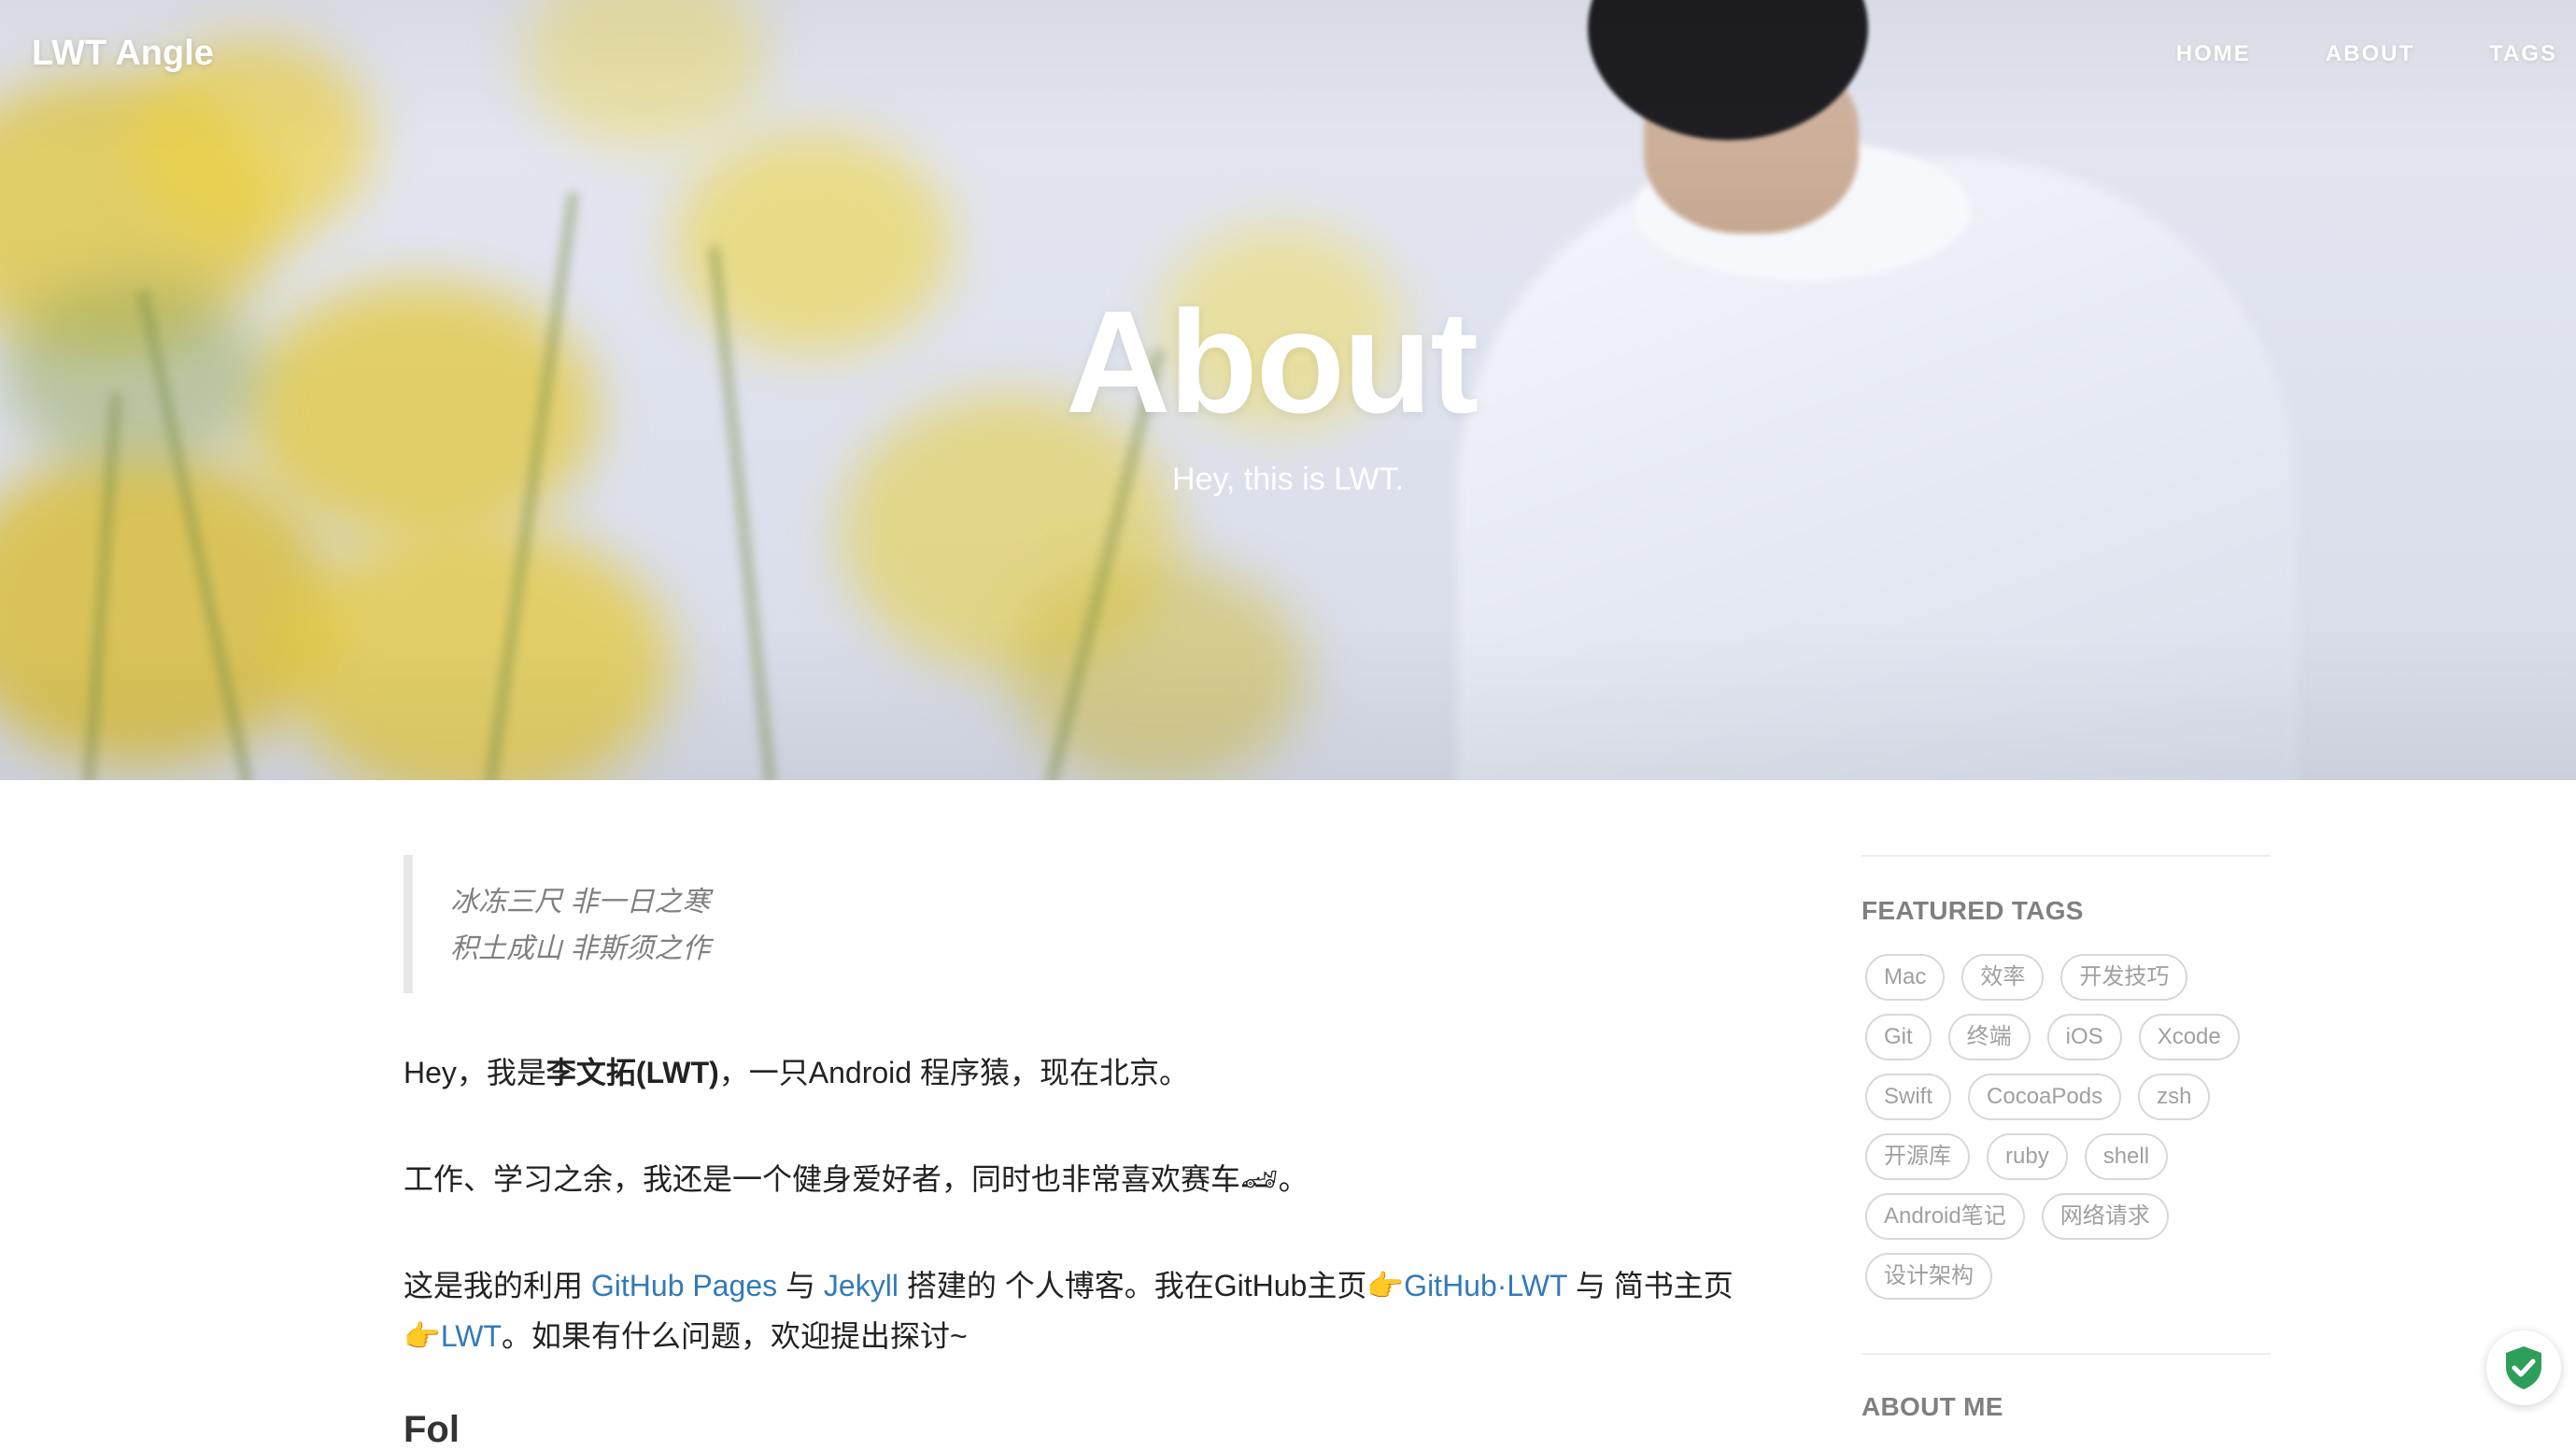 This screenshot has width=2576, height=1451. I want to click on tag-xcode: Xcode, so click(2189, 1037).